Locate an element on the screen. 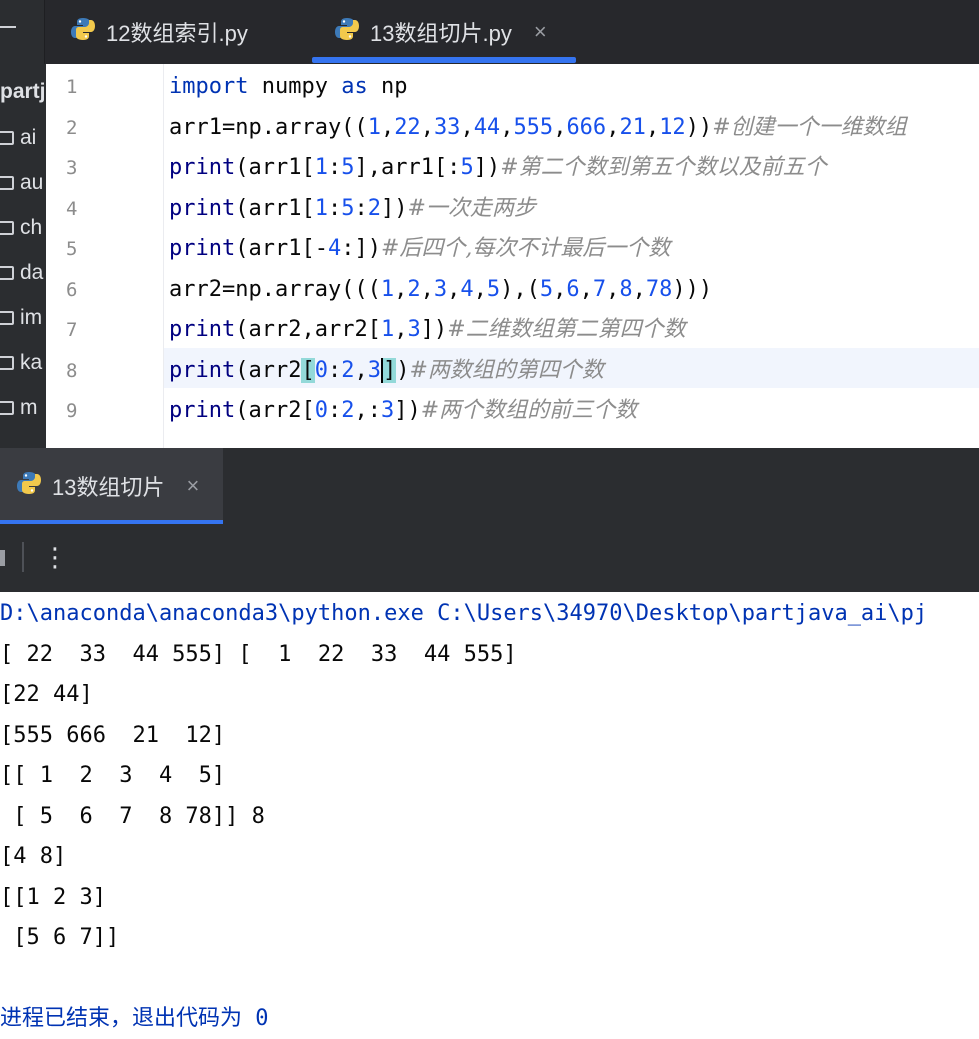 The image size is (979, 1039). code-line: print(arr1[-4:])#后四个,每次不计最后一个数 is located at coordinates (419, 249).